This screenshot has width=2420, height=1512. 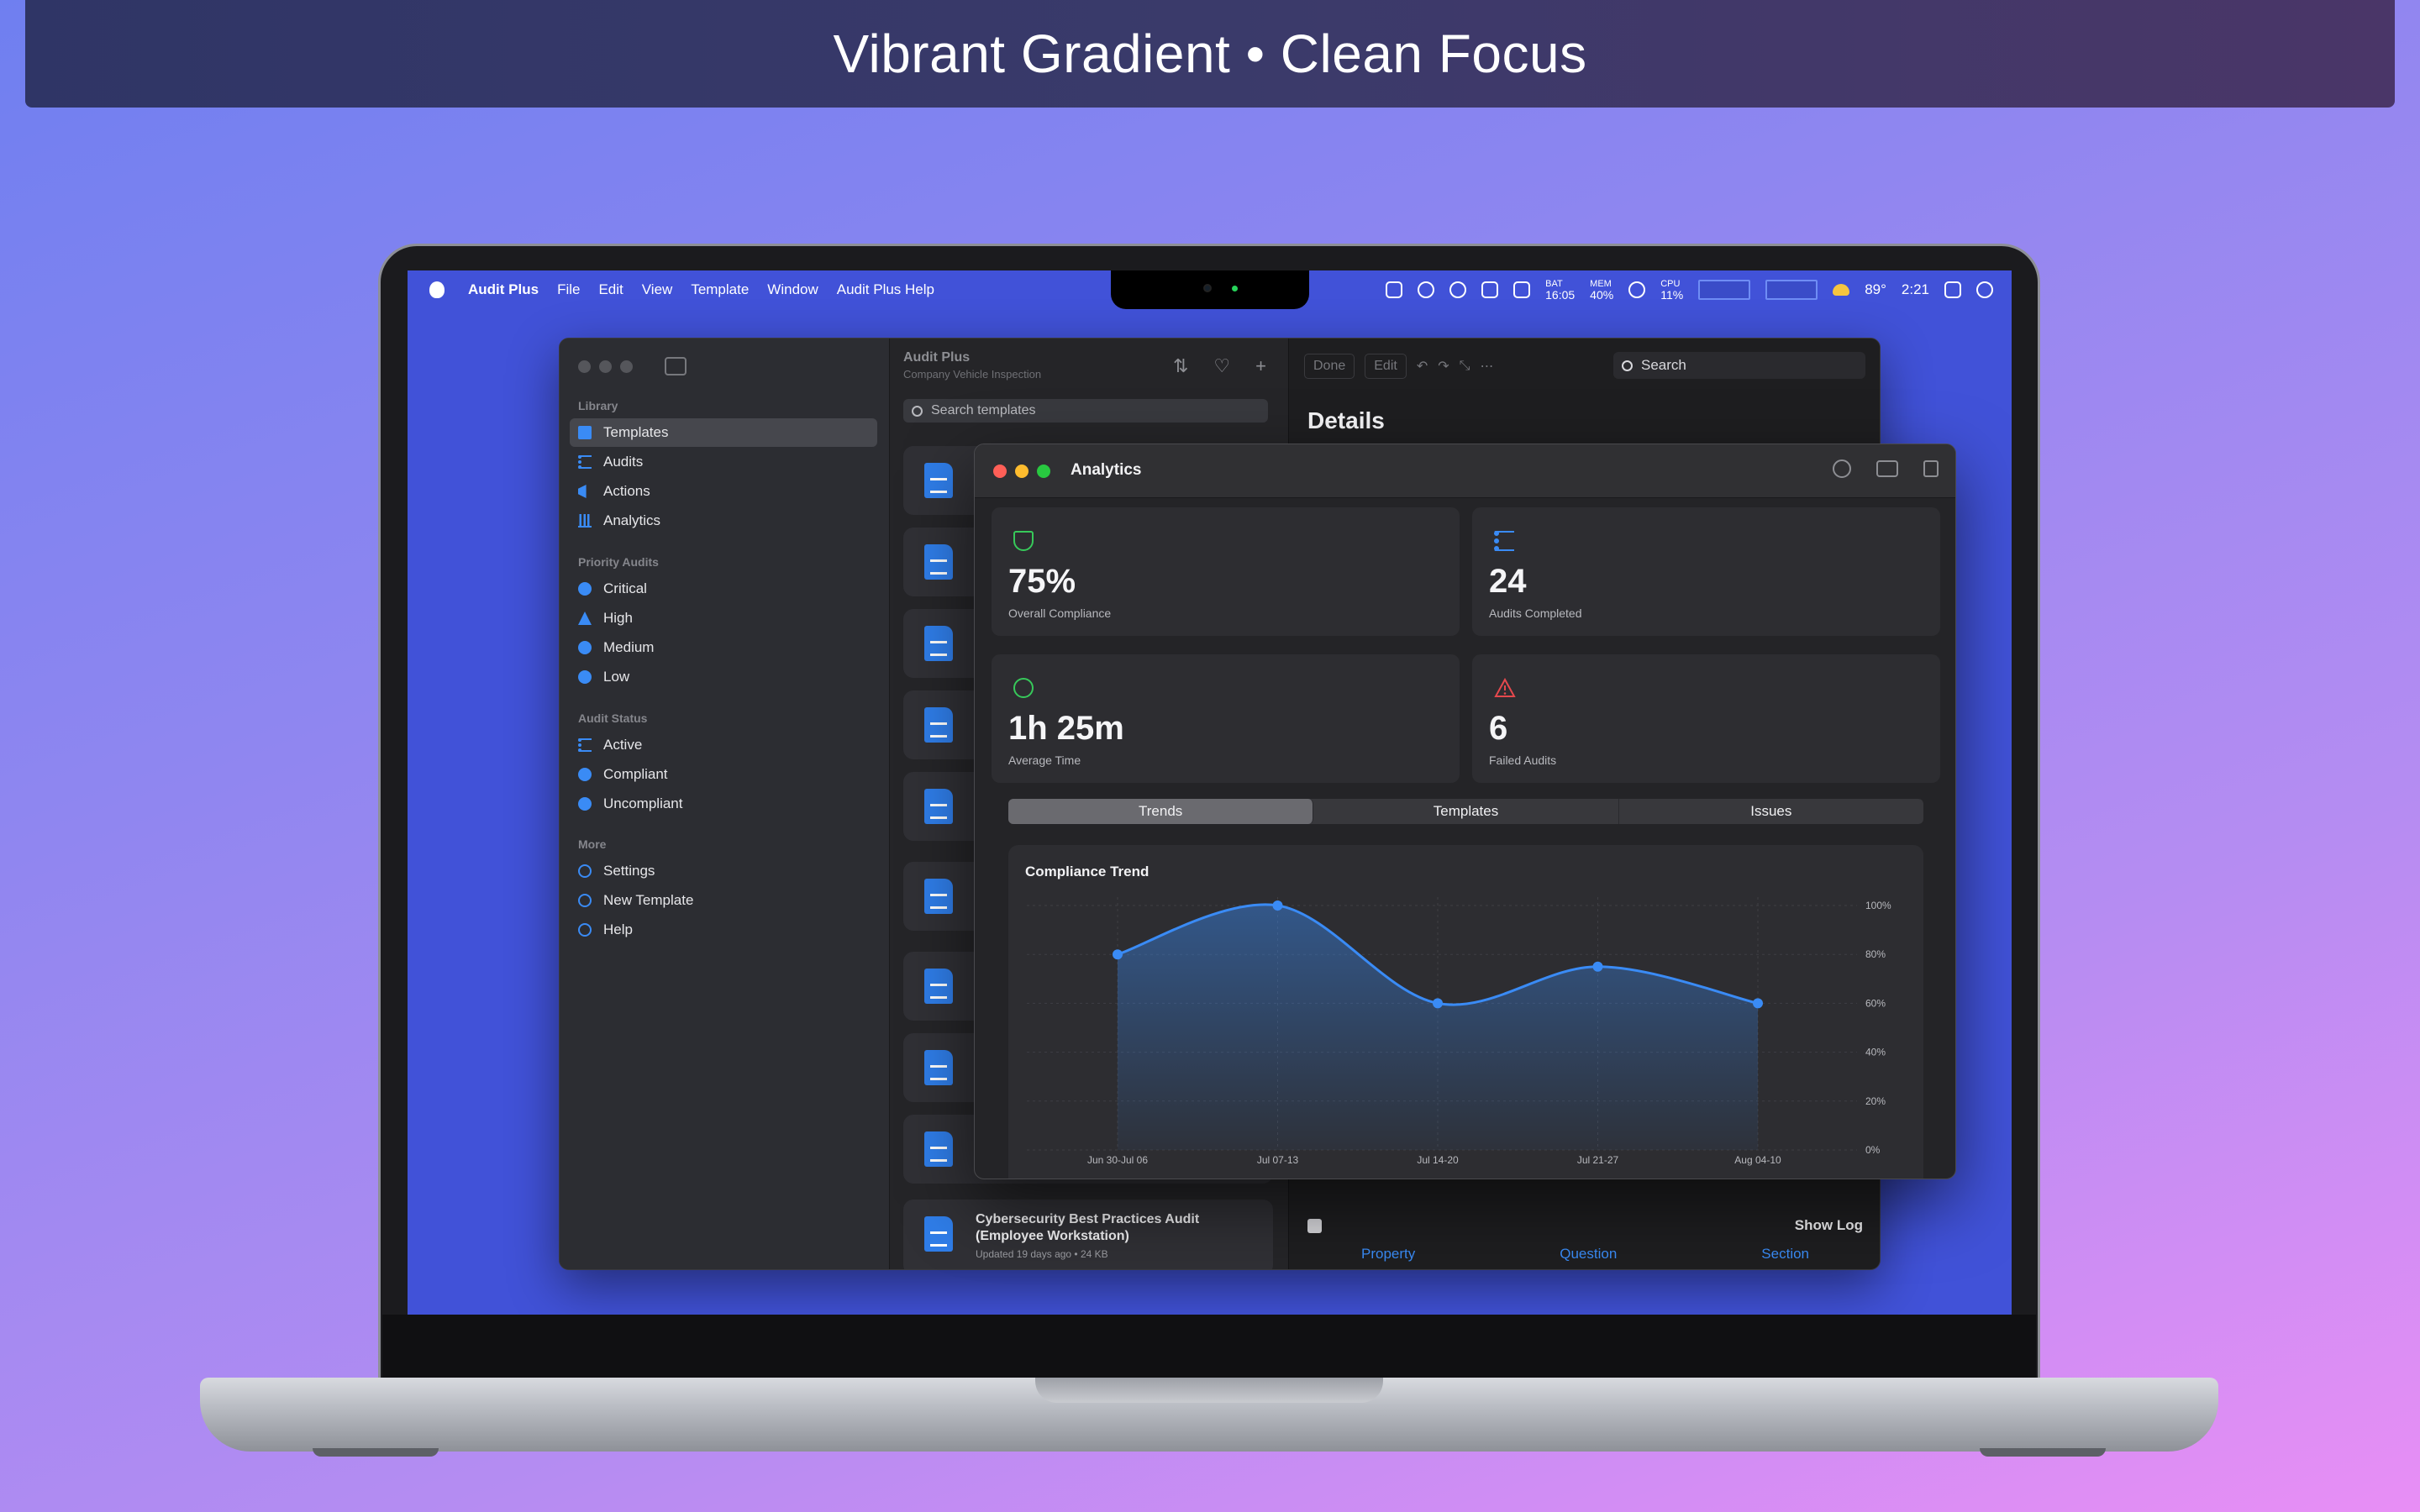 I want to click on expand-icon, so click(x=1490, y=289).